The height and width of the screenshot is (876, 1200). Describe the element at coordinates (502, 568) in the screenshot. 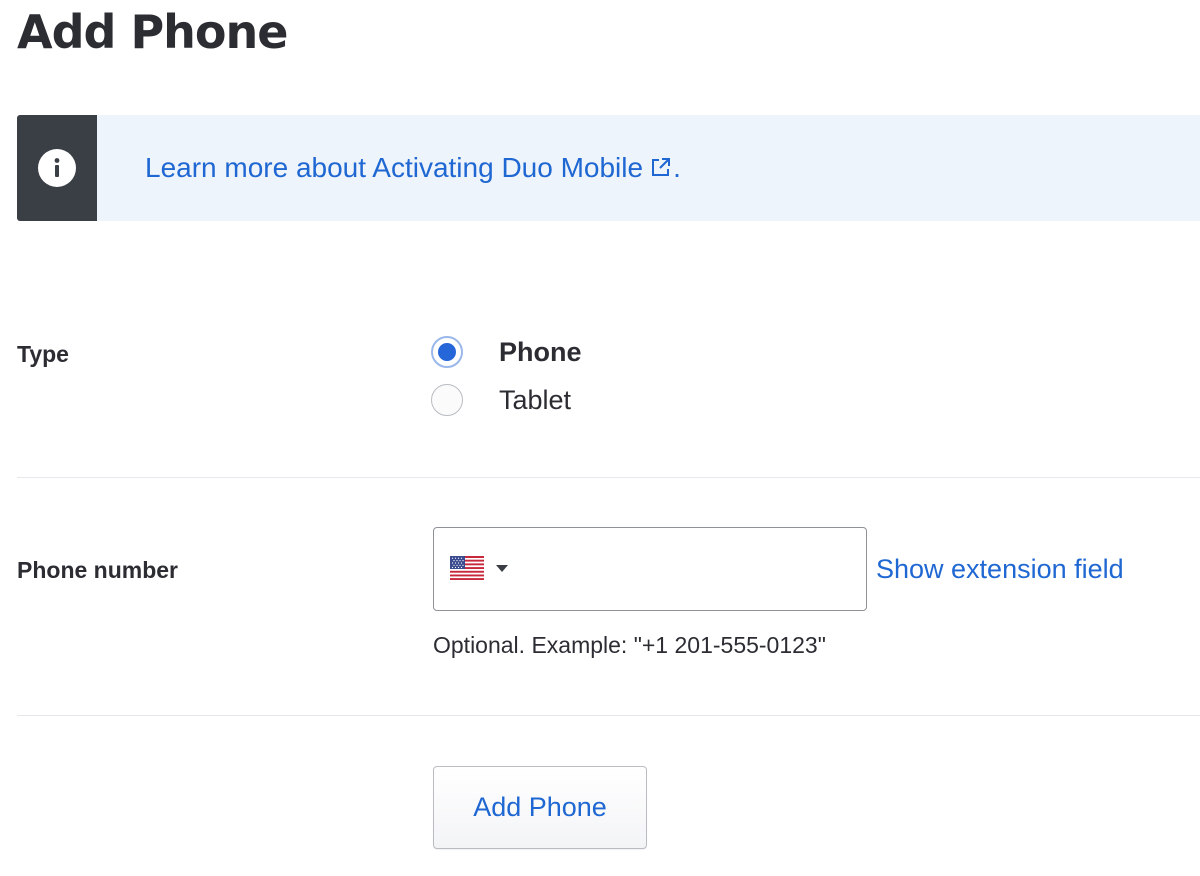

I see `chevron-down-icon` at that location.